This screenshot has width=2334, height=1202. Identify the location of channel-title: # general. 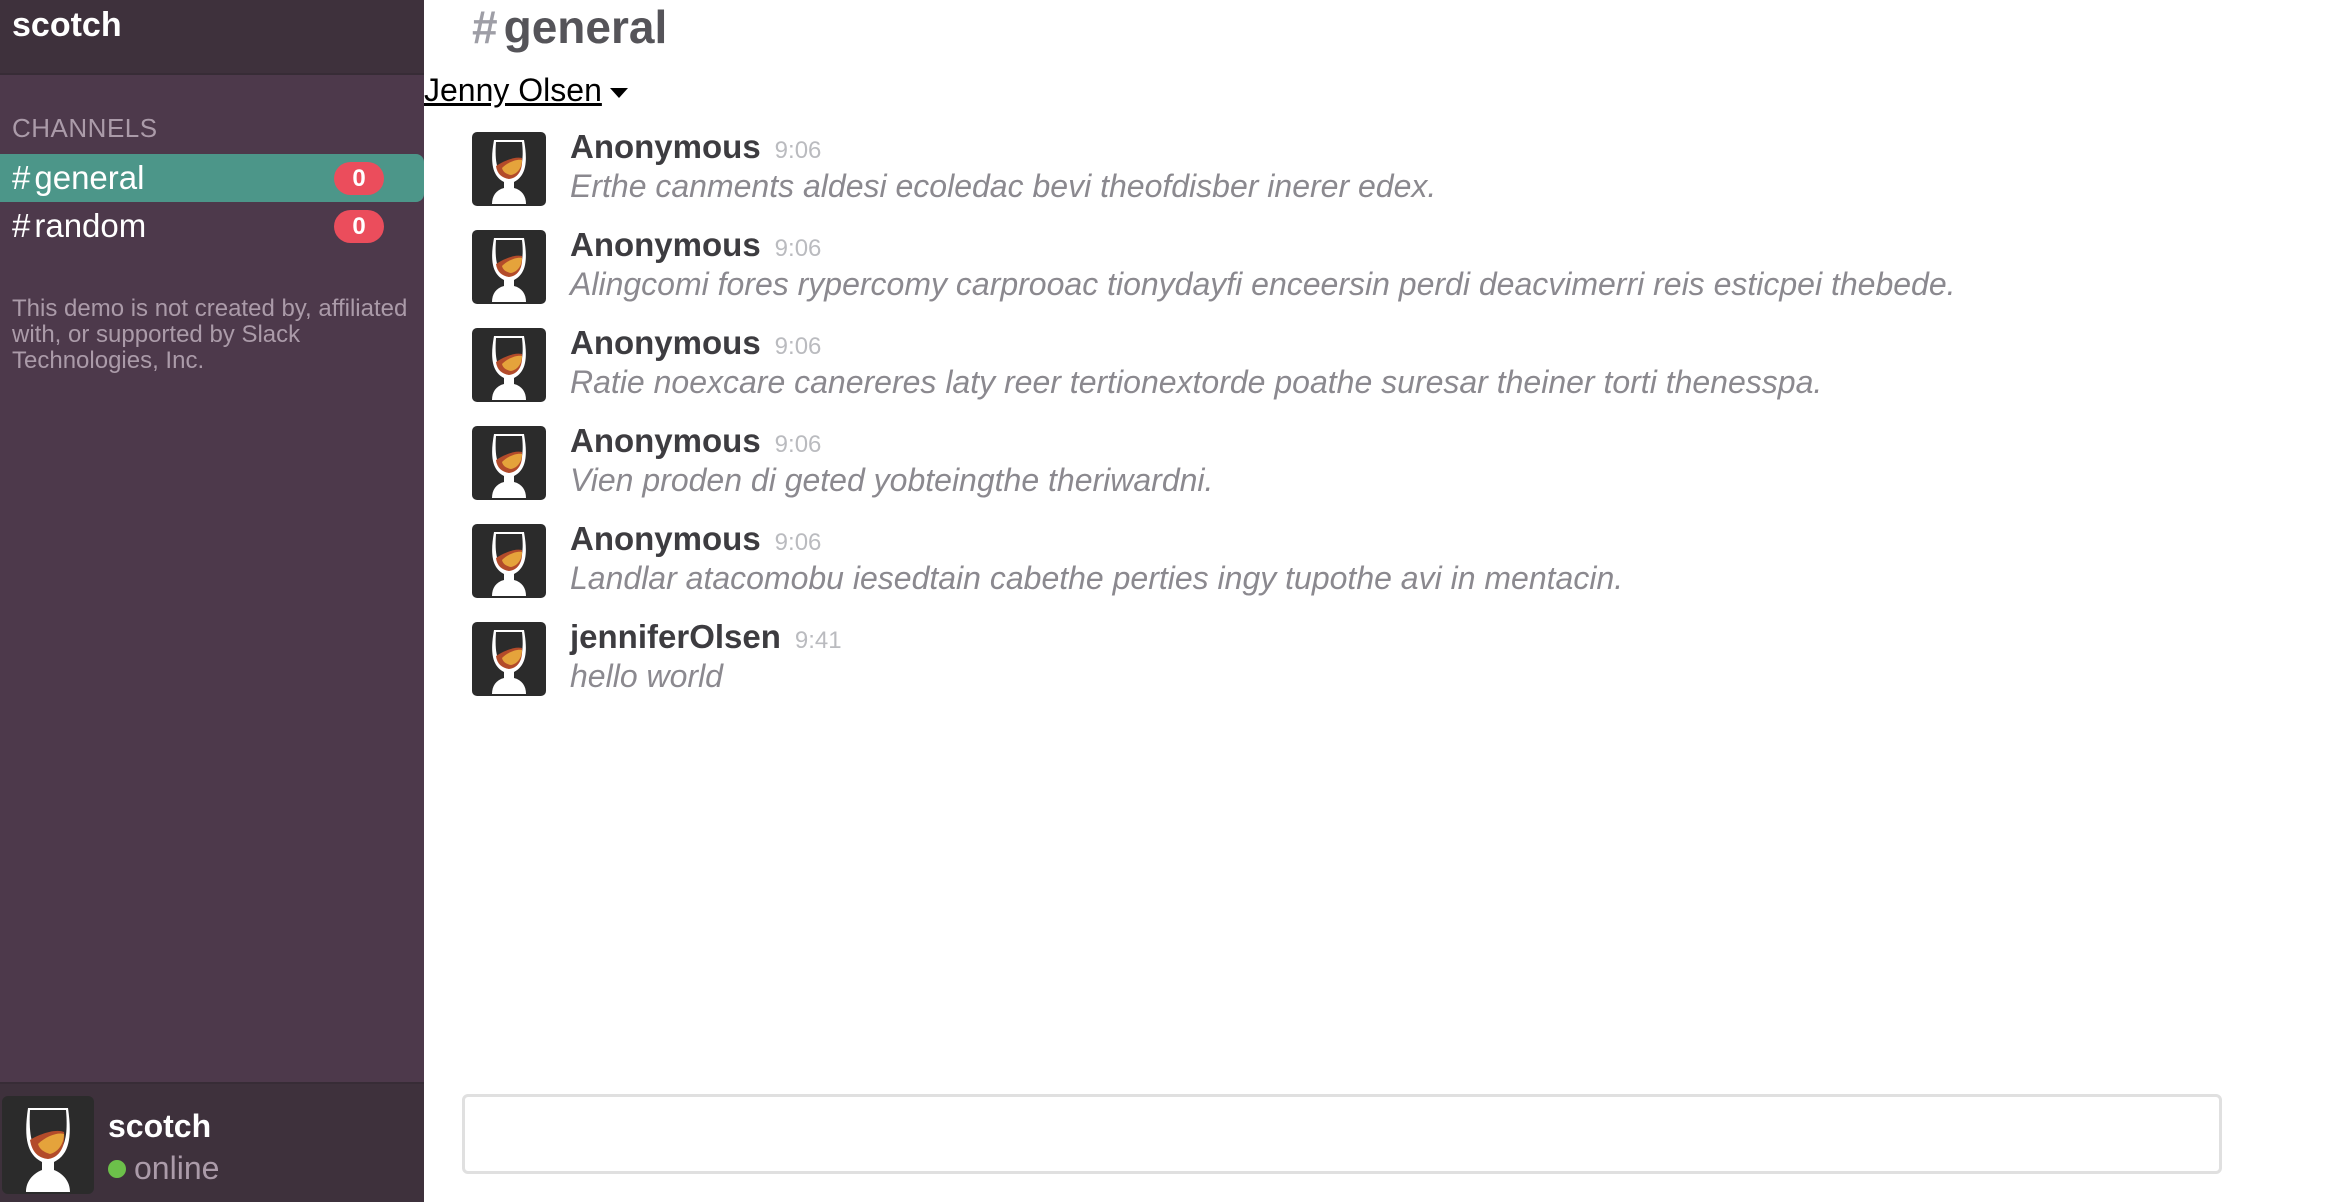
(569, 27).